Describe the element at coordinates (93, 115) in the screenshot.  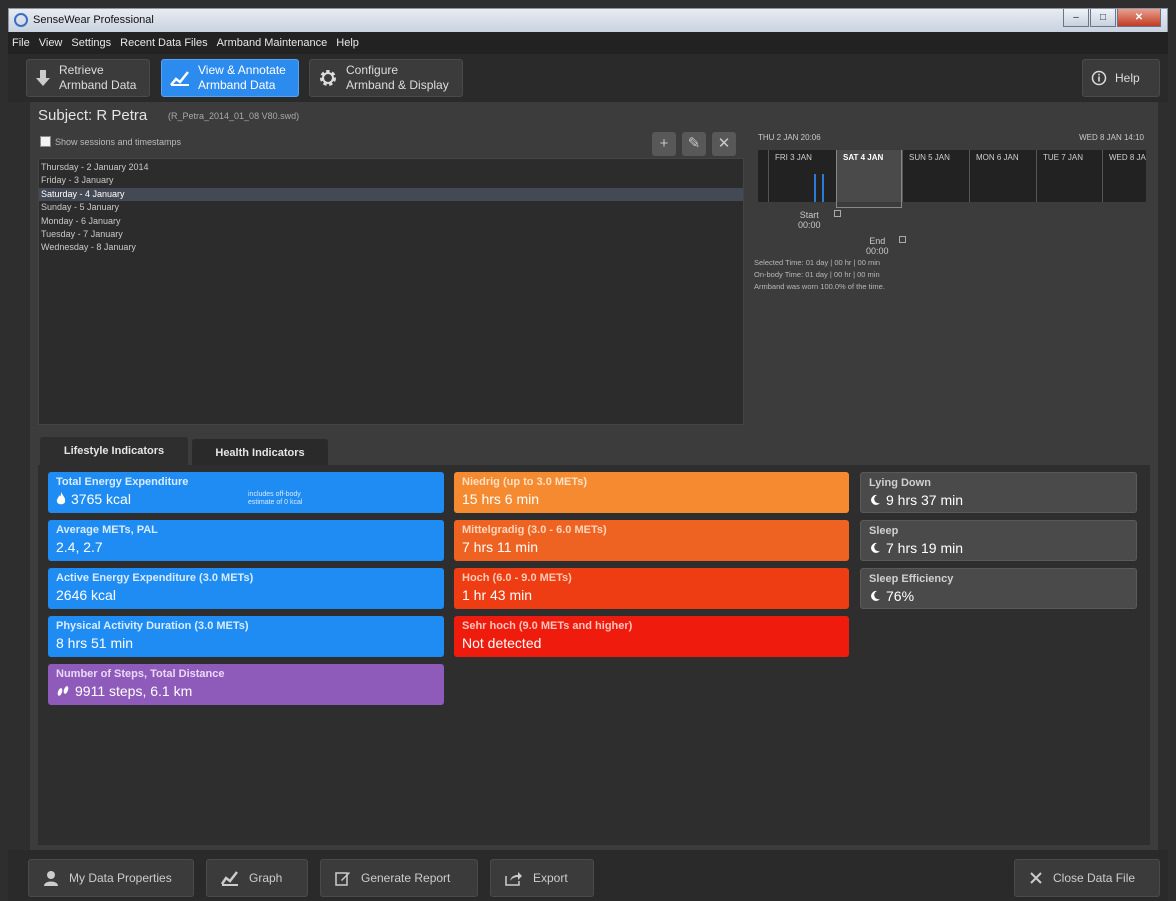
I see `subject-title: Subject: R Petra` at that location.